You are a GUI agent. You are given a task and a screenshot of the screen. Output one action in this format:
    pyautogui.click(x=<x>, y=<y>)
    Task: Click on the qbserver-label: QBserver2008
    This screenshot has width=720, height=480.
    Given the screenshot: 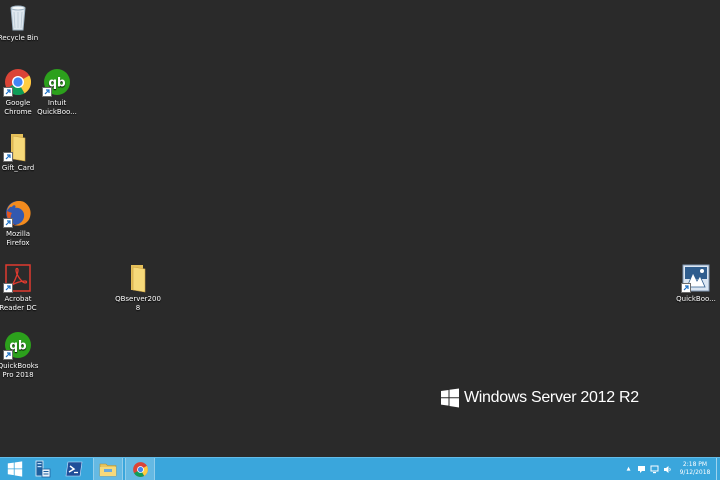 What is the action you would take?
    pyautogui.click(x=138, y=303)
    